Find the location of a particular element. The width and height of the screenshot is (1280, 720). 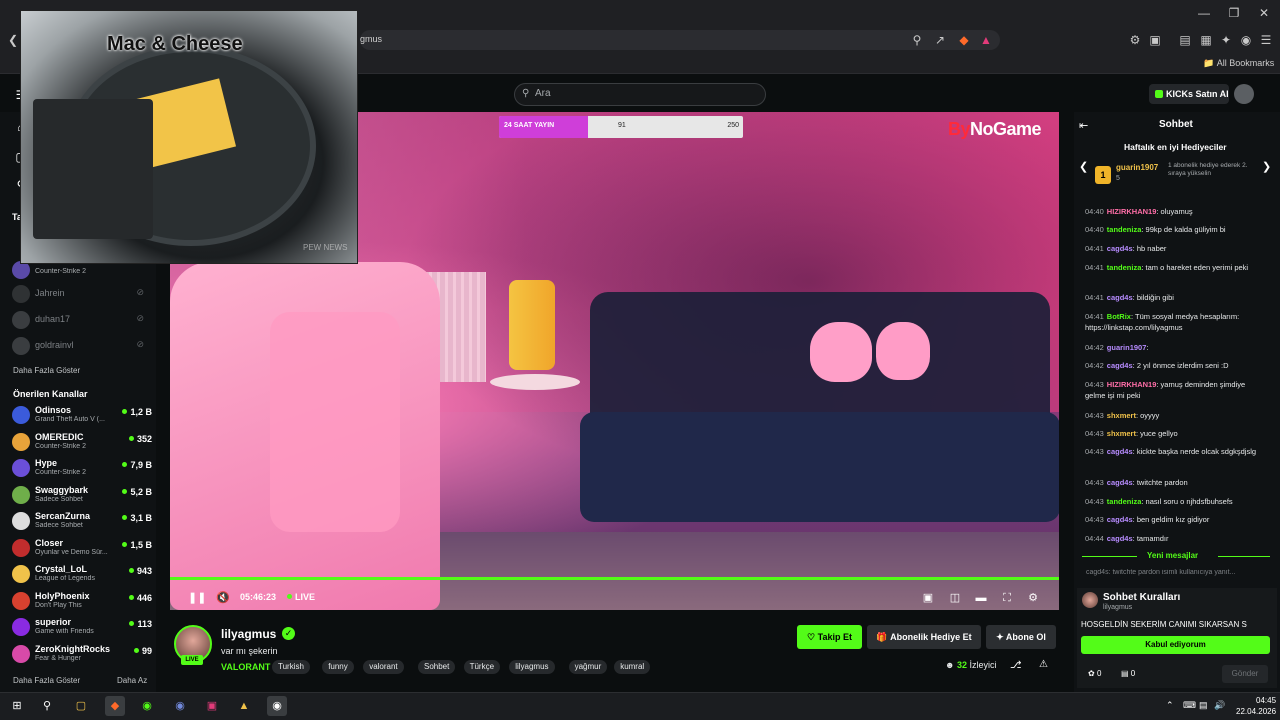

app-icon: ▣ is located at coordinates (212, 706).